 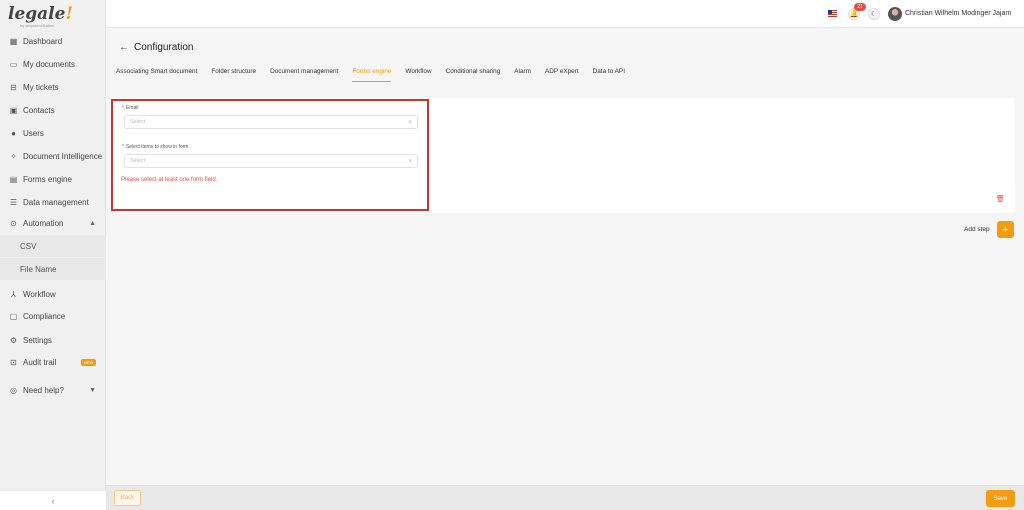 I want to click on contacts-icon: ▣, so click(x=13, y=110).